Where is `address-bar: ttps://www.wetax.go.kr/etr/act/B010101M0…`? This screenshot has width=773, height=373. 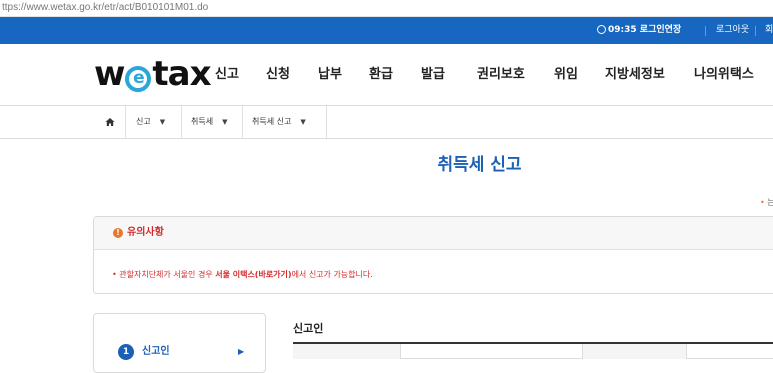
address-bar: ttps://www.wetax.go.kr/etr/act/B010101M0… is located at coordinates (386, 8).